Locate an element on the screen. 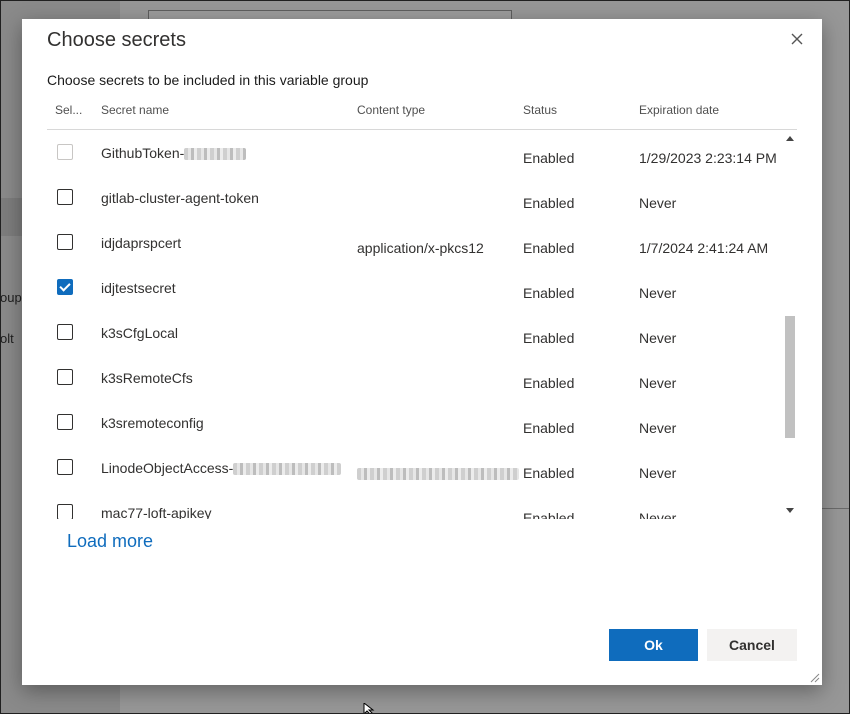 This screenshot has width=850, height=714. column-secret-name: Secret name is located at coordinates (135, 110).